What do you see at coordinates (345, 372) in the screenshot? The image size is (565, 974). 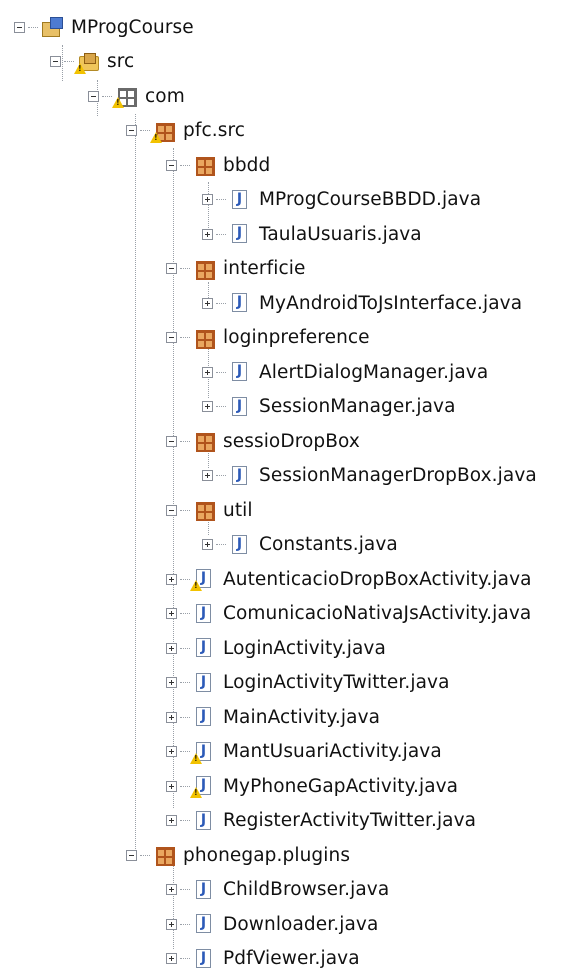 I see `tree-item-file: J AlertDialogManager.java` at bounding box center [345, 372].